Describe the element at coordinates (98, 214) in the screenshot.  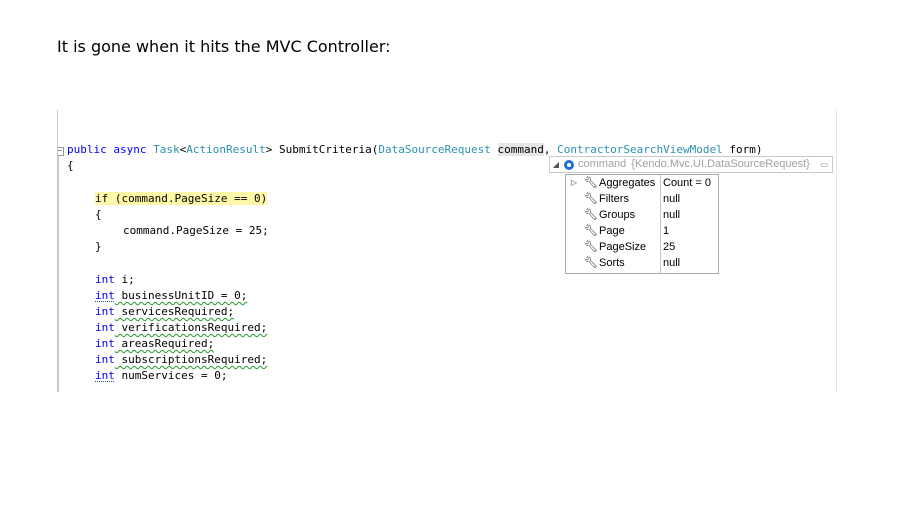
I see `open-brace-inner: {` at that location.